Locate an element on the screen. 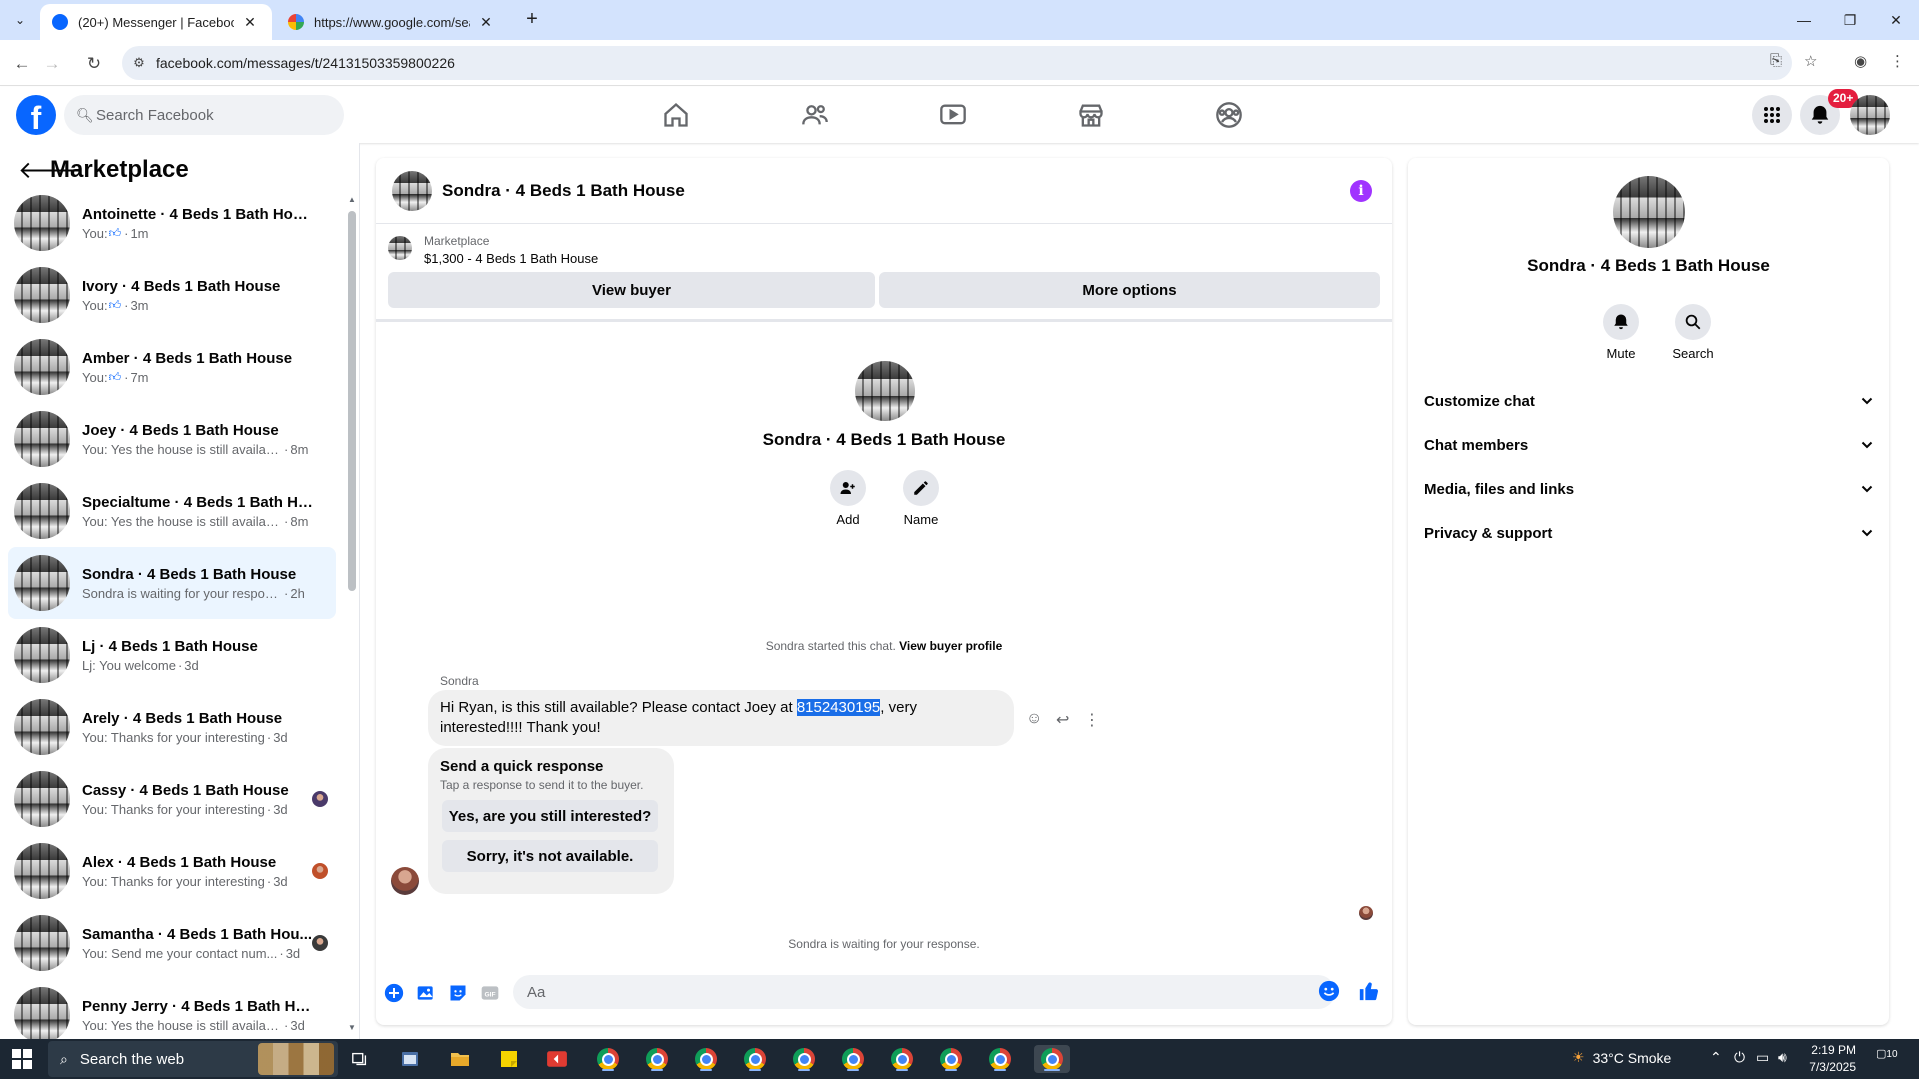 This screenshot has height=1079, width=1919. profile-icon: ◉ is located at coordinates (1860, 61).